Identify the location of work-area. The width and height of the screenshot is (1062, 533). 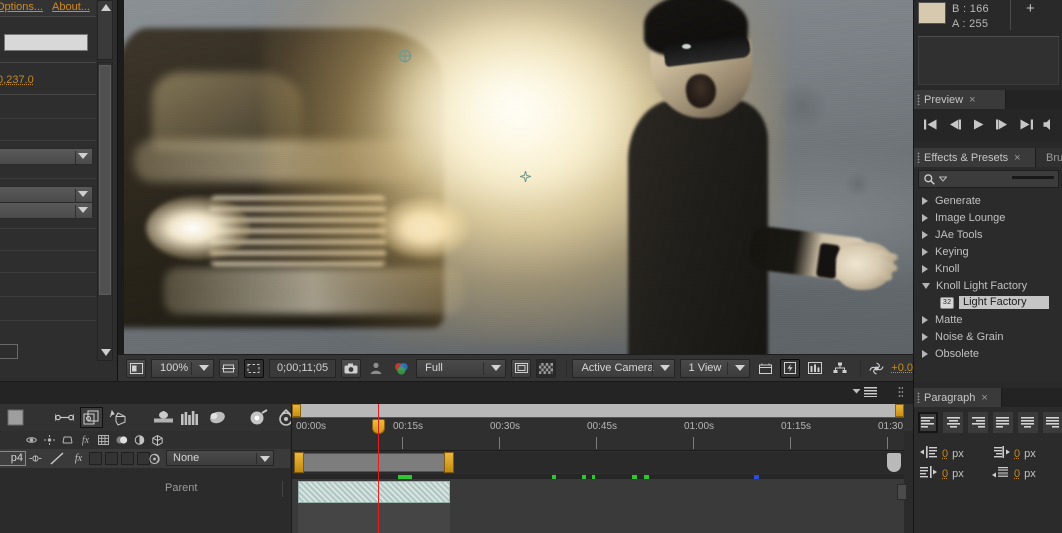
(598, 462).